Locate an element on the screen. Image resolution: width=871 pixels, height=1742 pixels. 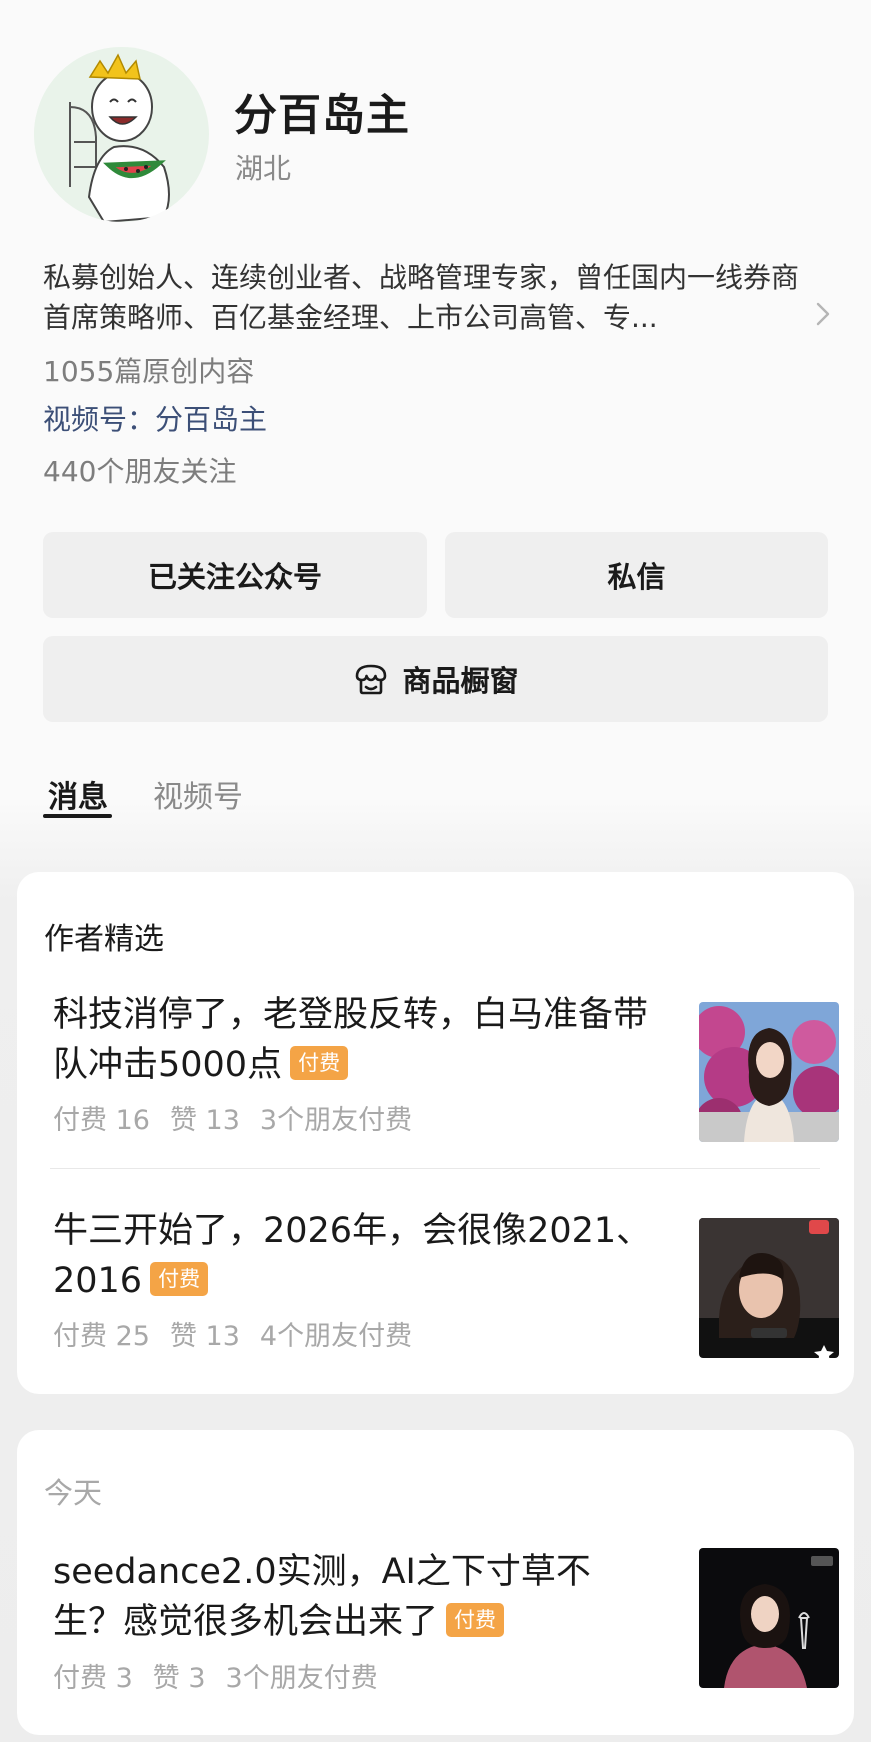
channel-link: 视频号：分百岛主 is located at coordinates (155, 418).